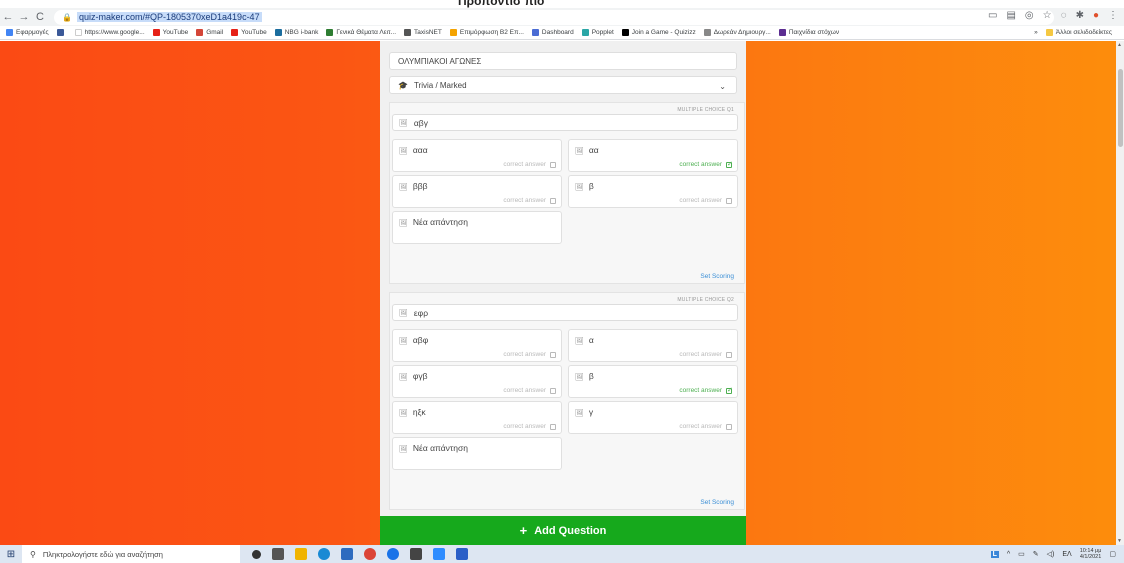 This screenshot has width=1124, height=563. What do you see at coordinates (1008, 554) in the screenshot?
I see `chevron-up-icon: ^` at bounding box center [1008, 554].